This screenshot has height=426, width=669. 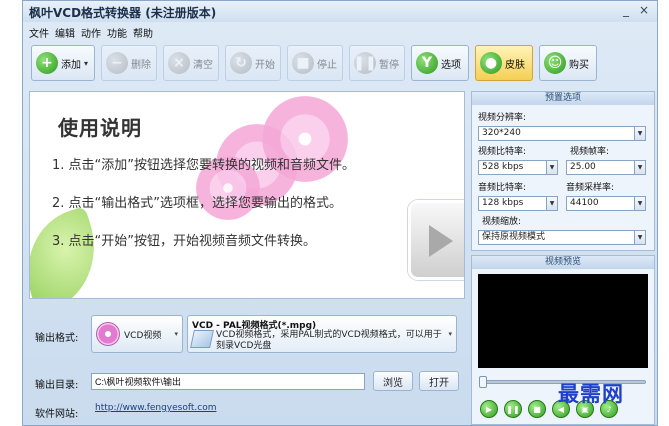 I want to click on play-icon, so click(x=441, y=241).